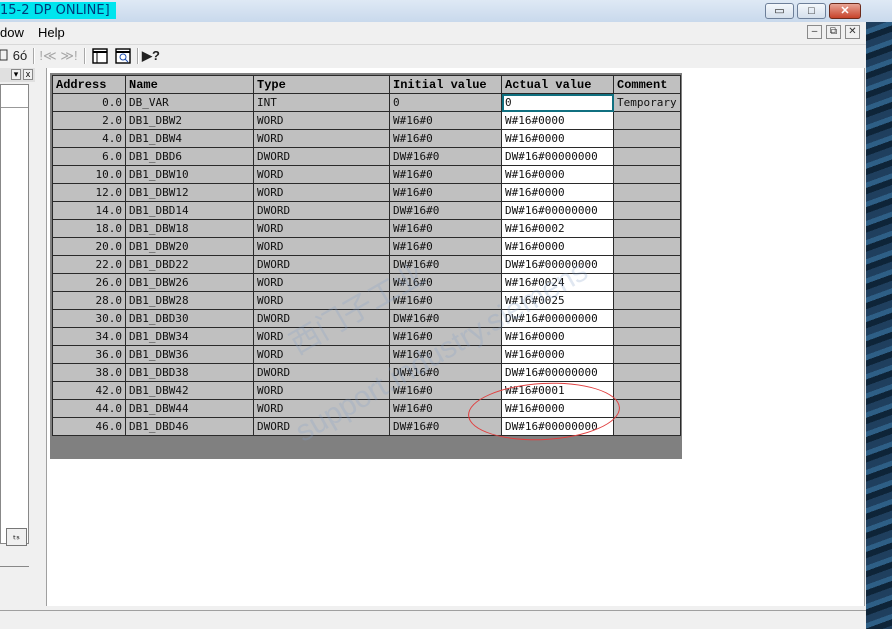  What do you see at coordinates (366, 192) in the screenshot?
I see `table-row: 12.0 DB1_DBW12 WORD W#16#0 W#16#0000` at bounding box center [366, 192].